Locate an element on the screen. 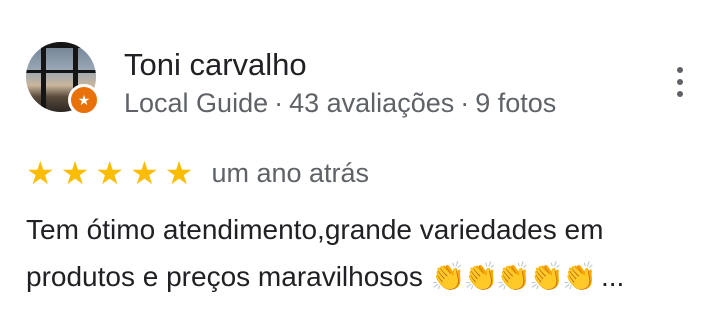  reviewer-meta: Local Guide · 43 avaliações · 9 fotos is located at coordinates (340, 103).